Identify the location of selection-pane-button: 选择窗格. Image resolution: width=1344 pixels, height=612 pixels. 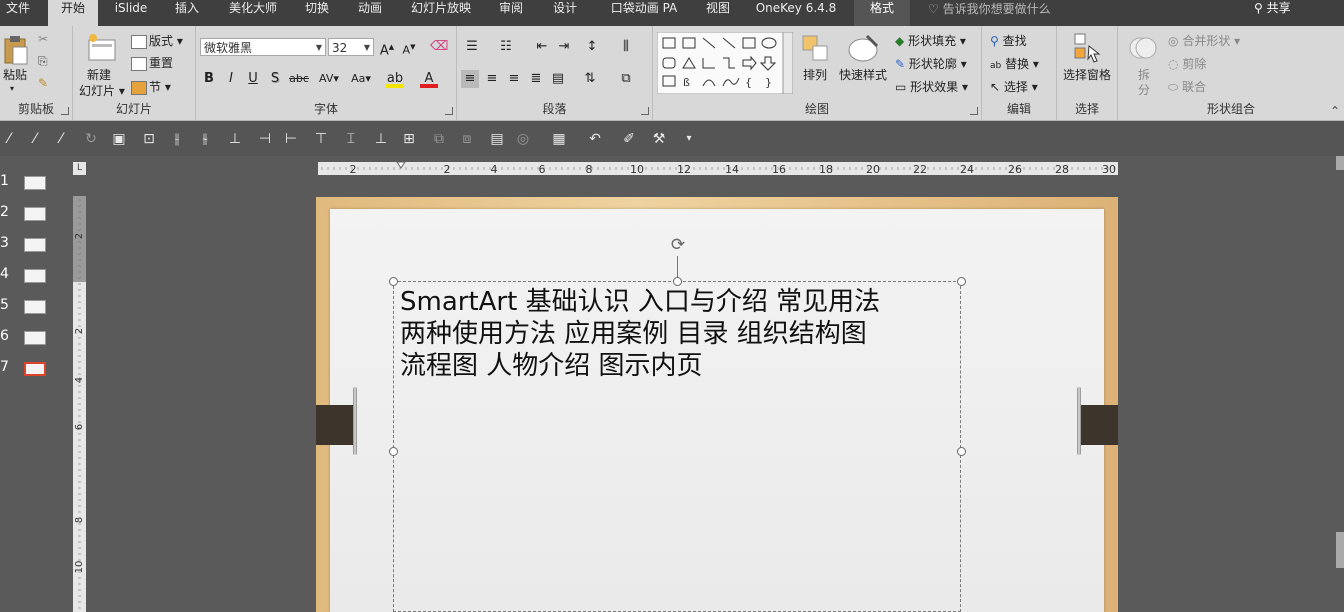
(1087, 74).